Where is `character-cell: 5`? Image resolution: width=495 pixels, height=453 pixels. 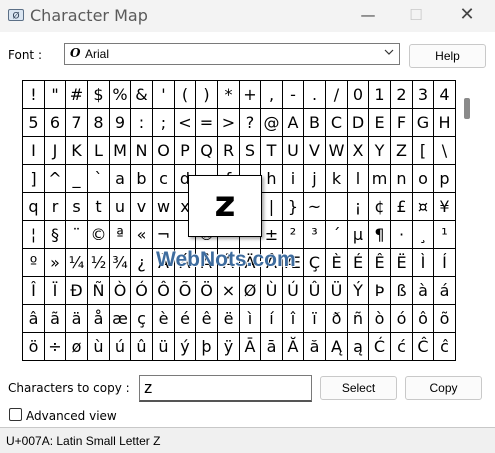
character-cell: 5 is located at coordinates (34, 123).